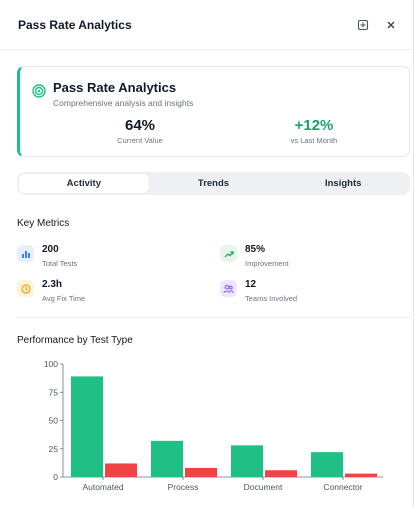 The width and height of the screenshot is (414, 507). Describe the element at coordinates (64, 298) in the screenshot. I see `metric-label: Avg Fix Time` at that location.